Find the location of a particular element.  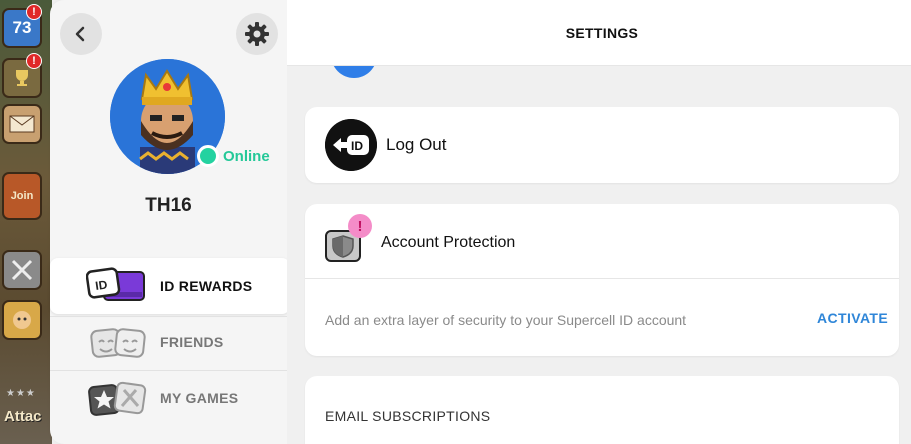

level-value: 73 is located at coordinates (22, 27).